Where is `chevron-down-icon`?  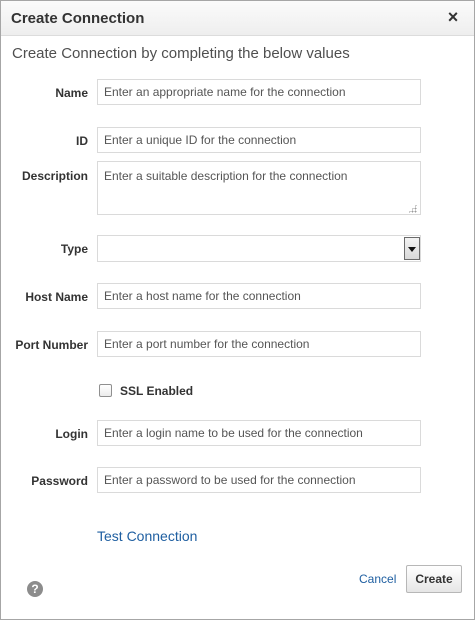
chevron-down-icon is located at coordinates (412, 248).